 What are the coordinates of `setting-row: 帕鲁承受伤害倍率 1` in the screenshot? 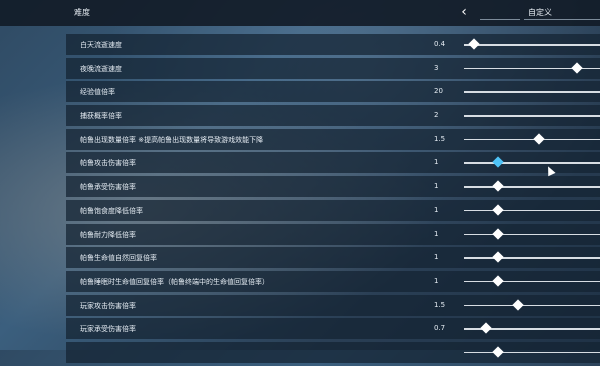 It's located at (333, 187).